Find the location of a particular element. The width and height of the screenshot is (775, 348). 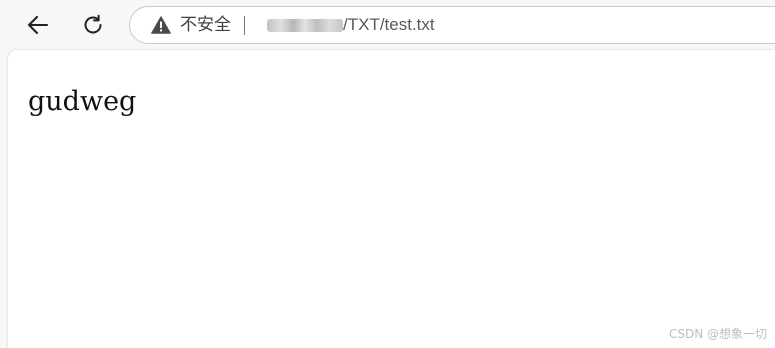

security-status-label: 不安全 is located at coordinates (205, 25).